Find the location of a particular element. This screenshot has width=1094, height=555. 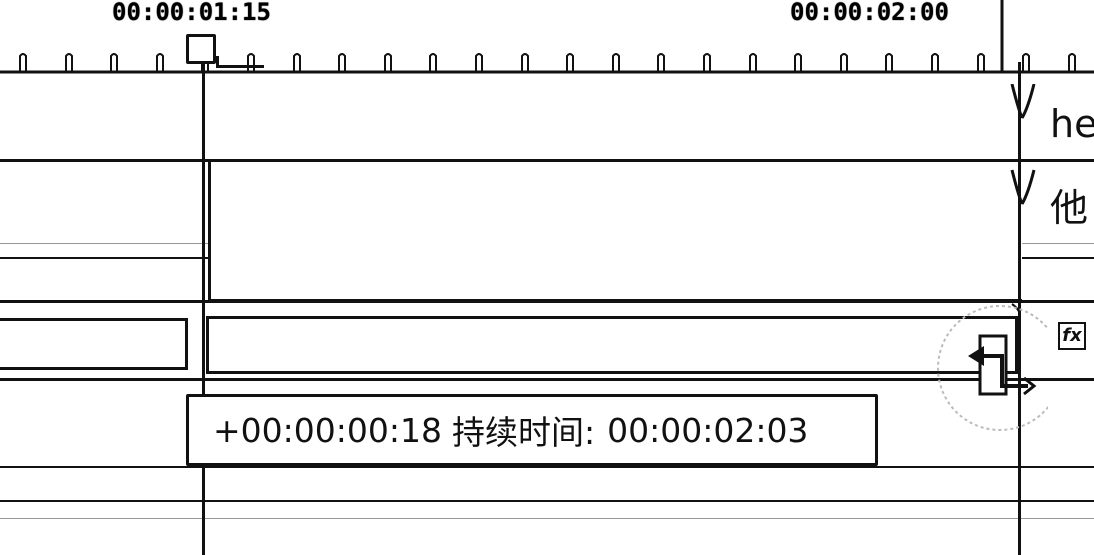

ruler-ticks is located at coordinates (547, 37).